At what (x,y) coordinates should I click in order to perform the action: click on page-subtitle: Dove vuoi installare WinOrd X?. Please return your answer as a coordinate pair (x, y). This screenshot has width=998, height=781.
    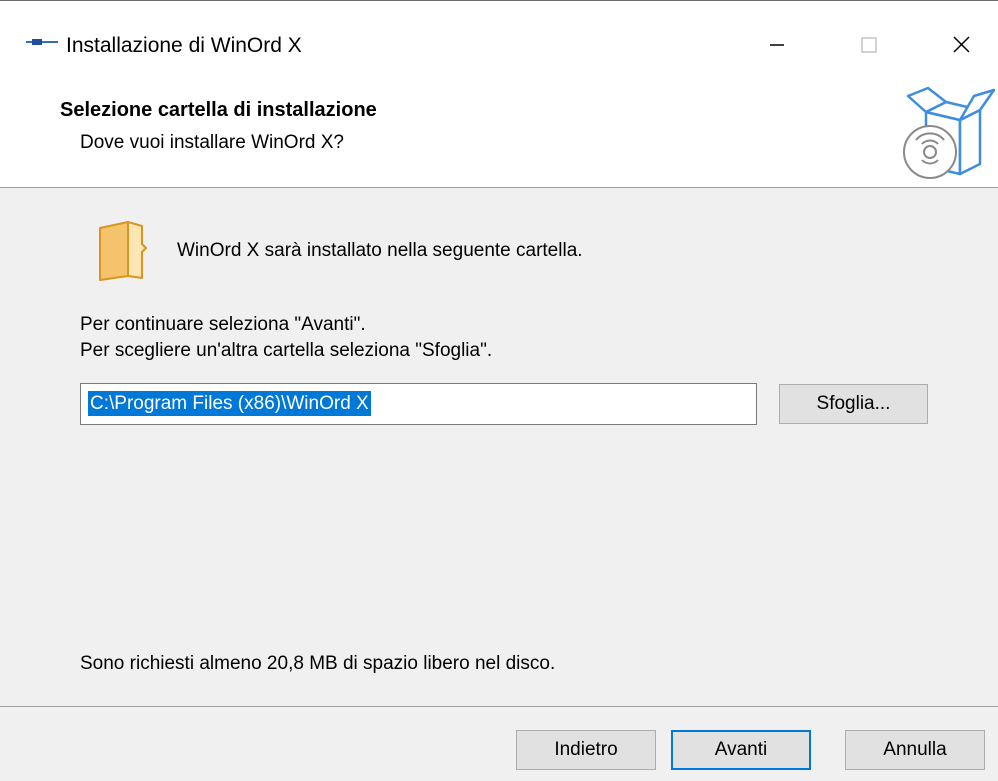
    Looking at the image, I should click on (212, 142).